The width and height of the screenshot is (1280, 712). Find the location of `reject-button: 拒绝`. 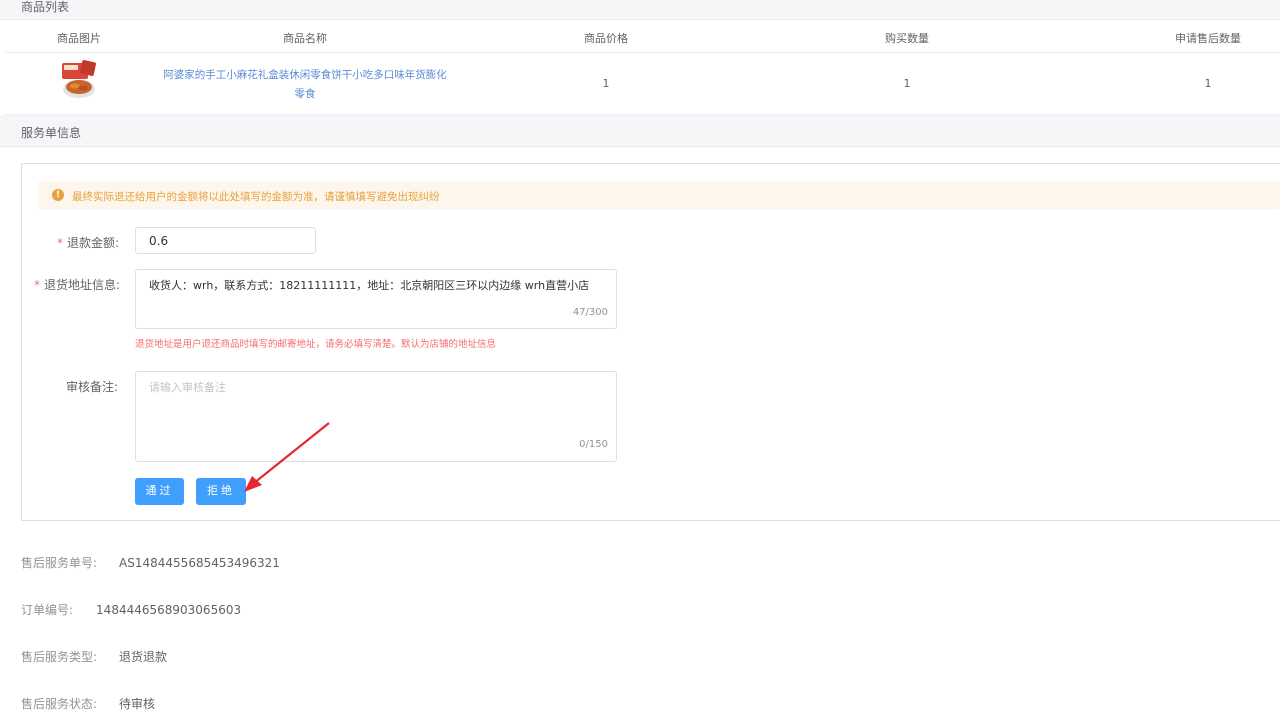

reject-button: 拒绝 is located at coordinates (221, 491).